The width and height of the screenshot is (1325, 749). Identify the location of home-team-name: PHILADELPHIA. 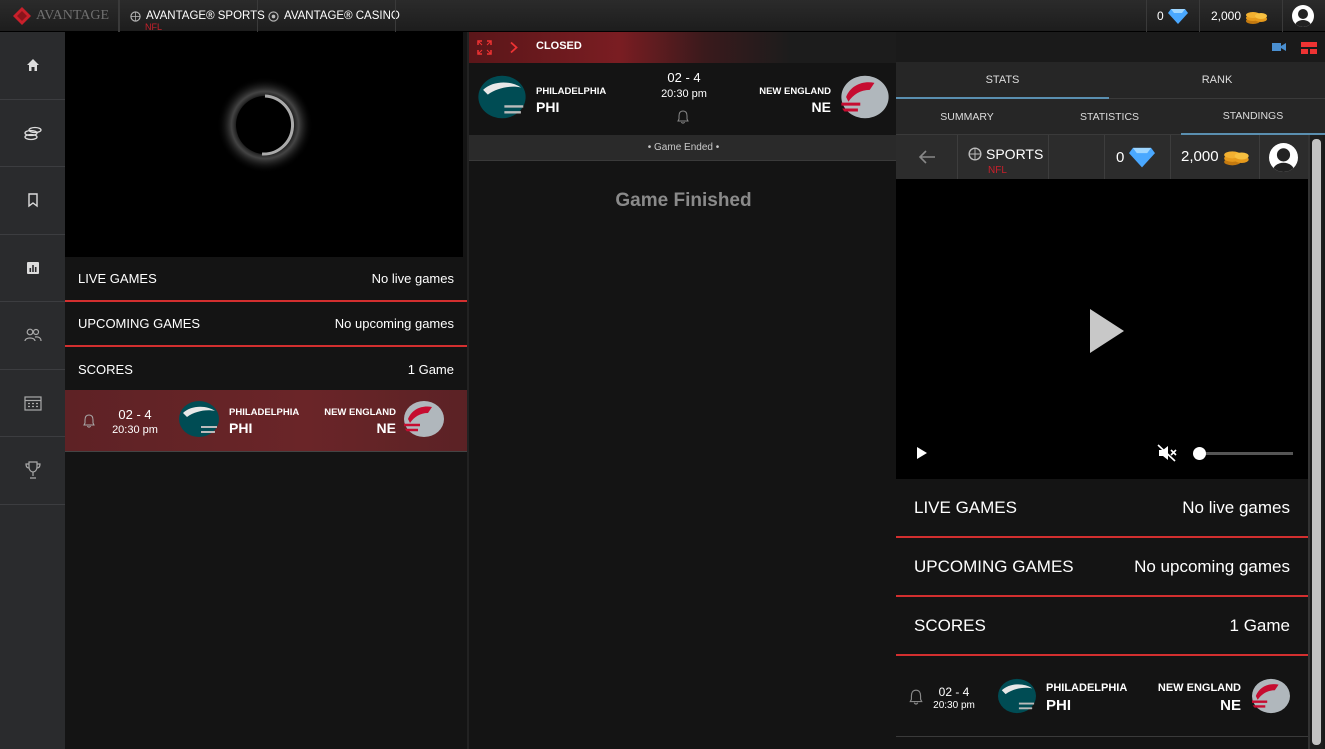
(264, 412).